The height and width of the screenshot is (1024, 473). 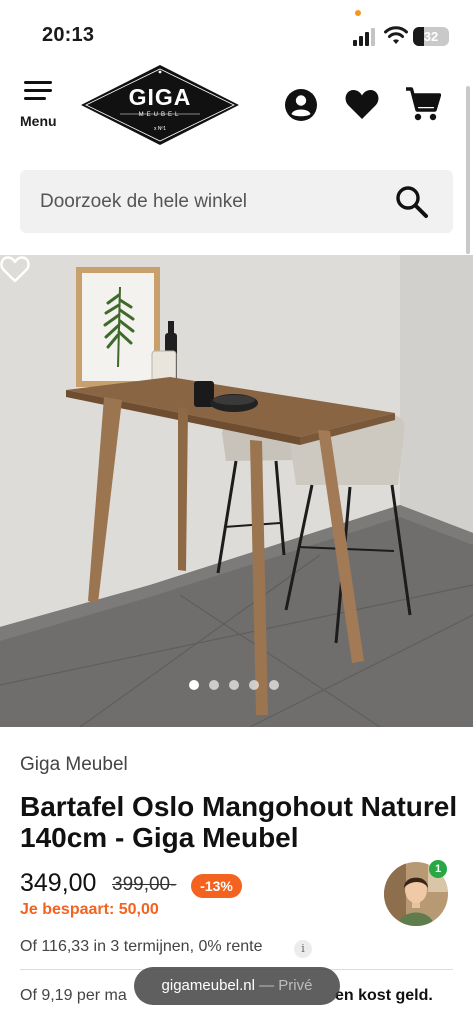 What do you see at coordinates (58, 883) in the screenshot?
I see `current-price: 349,00` at bounding box center [58, 883].